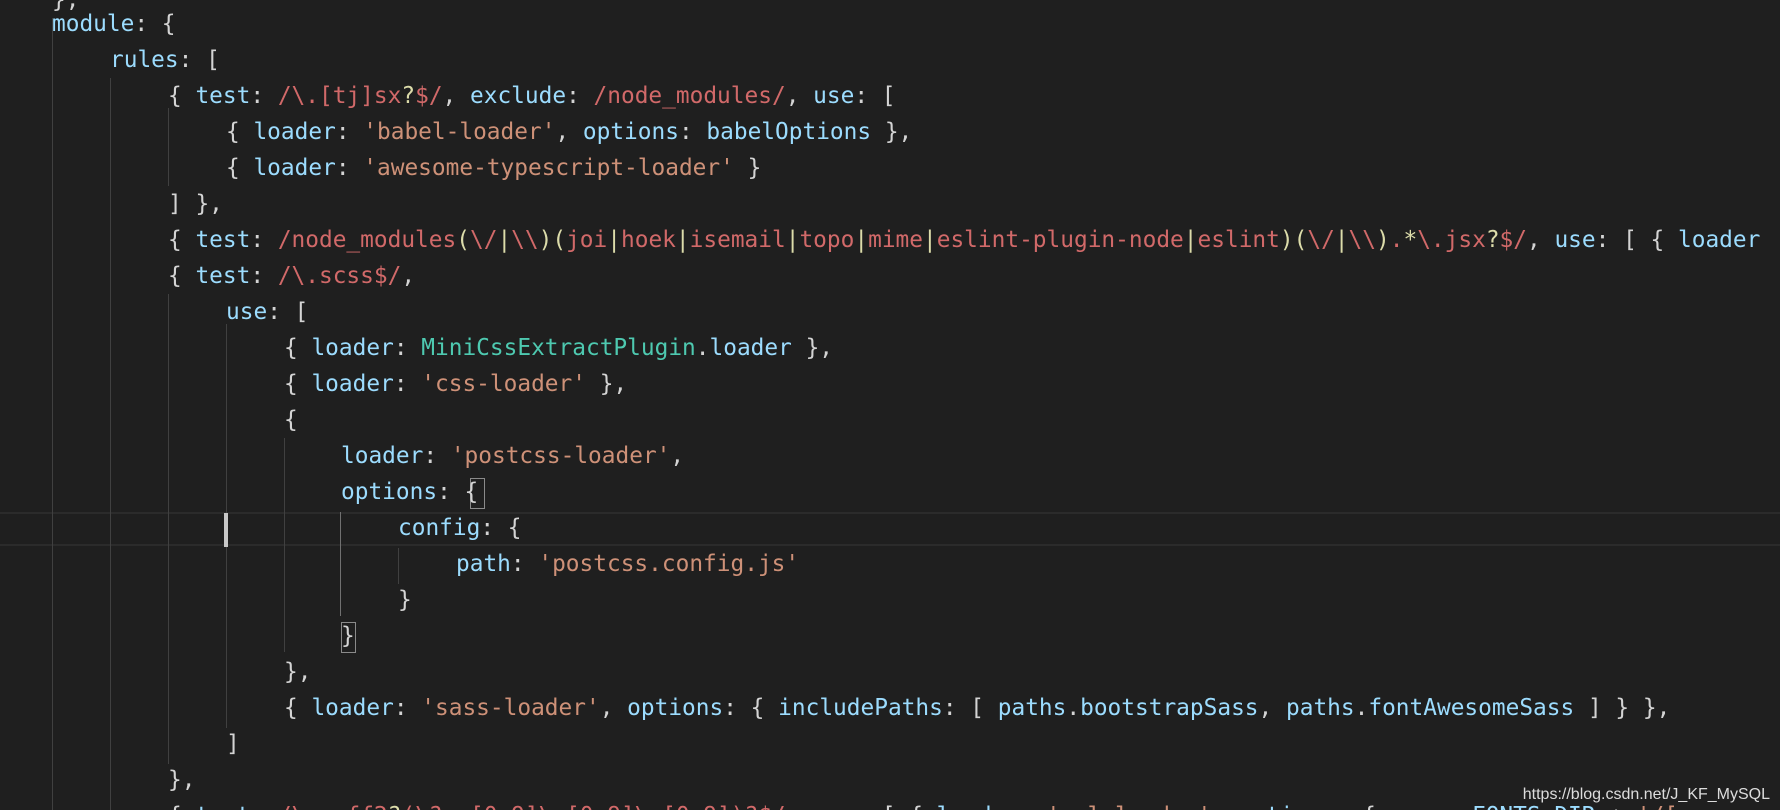  I want to click on code-token: 'babel-loader', so click(459, 132).